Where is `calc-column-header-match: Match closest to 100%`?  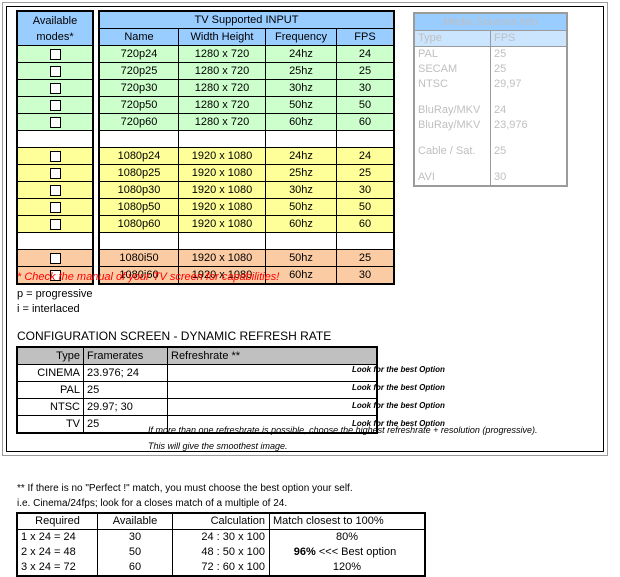 calc-column-header-match: Match closest to 100% is located at coordinates (347, 521).